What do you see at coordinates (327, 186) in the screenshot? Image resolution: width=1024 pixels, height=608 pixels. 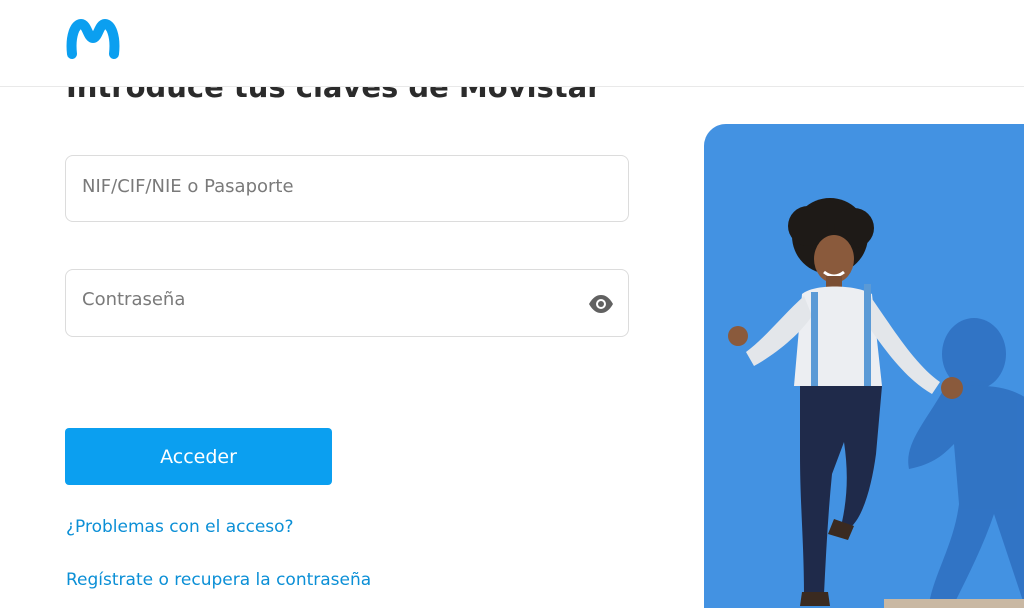 I see `id-input` at bounding box center [327, 186].